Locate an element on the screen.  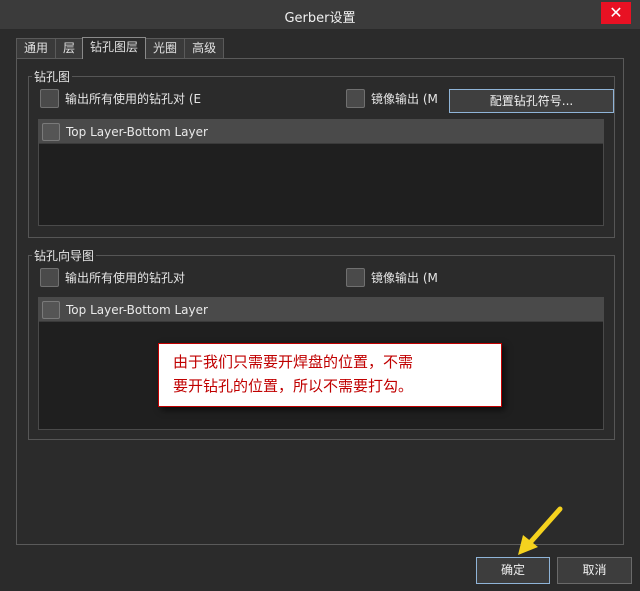
window-title: Gerber设置 is located at coordinates (320, 18).